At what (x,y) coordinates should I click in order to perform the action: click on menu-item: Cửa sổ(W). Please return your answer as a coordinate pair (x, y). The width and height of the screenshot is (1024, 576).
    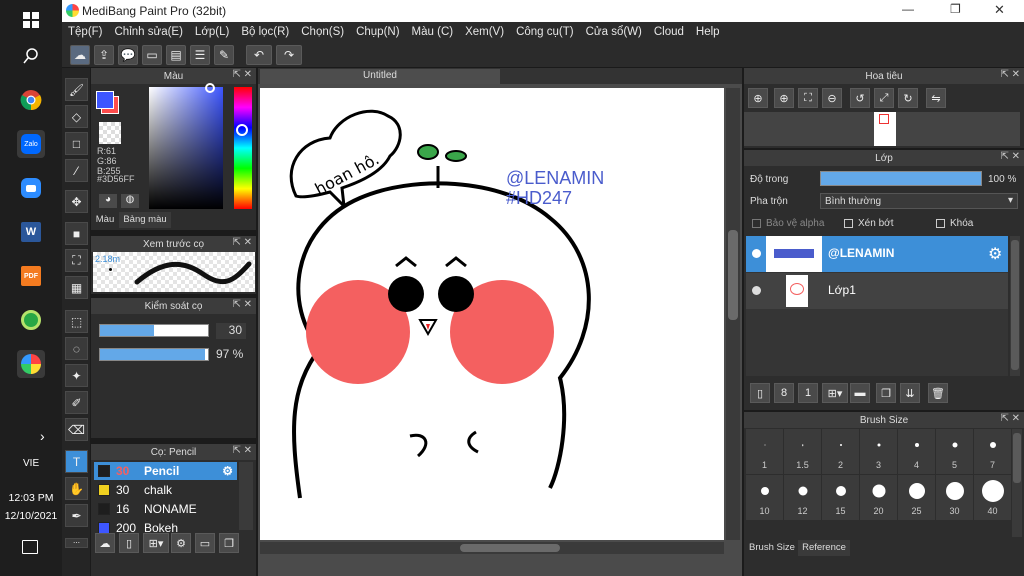
    Looking at the image, I should click on (614, 32).